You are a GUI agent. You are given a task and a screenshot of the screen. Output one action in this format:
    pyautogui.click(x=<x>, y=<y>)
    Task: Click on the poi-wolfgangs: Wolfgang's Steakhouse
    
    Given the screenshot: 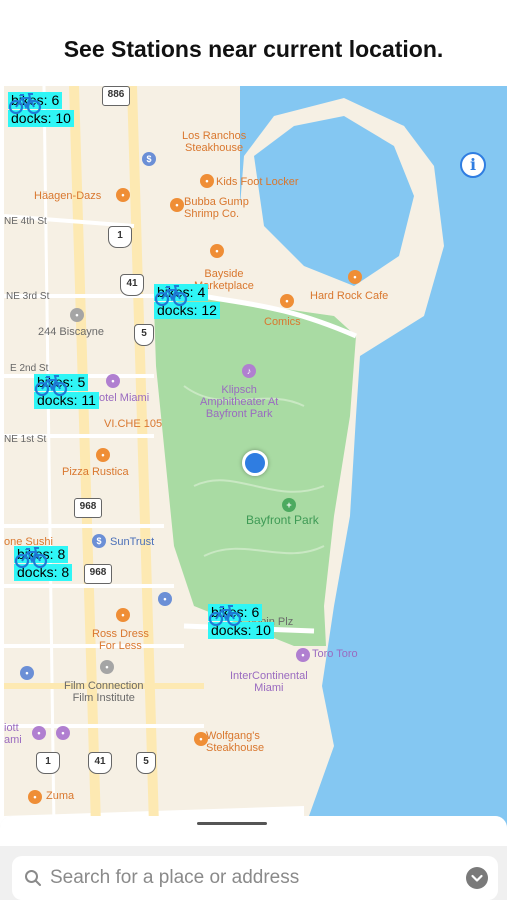 What is the action you would take?
    pyautogui.click(x=235, y=742)
    